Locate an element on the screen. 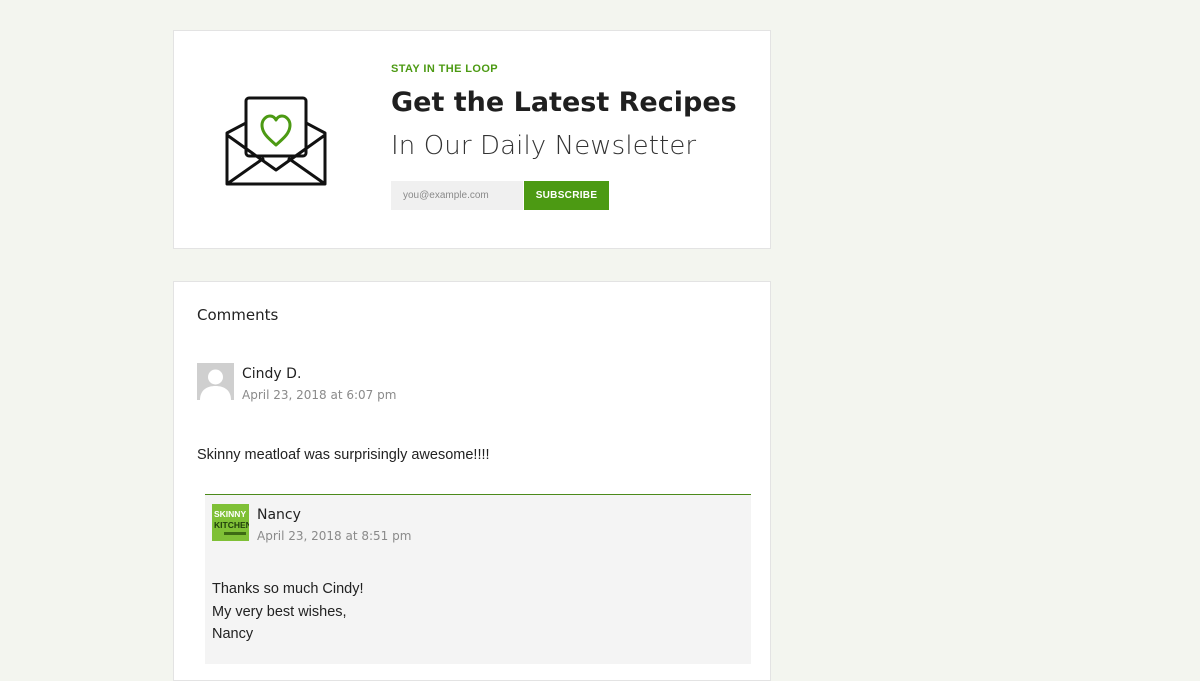 Image resolution: width=1200 pixels, height=681 pixels. reply-line: My very best wishes, is located at coordinates (279, 611).